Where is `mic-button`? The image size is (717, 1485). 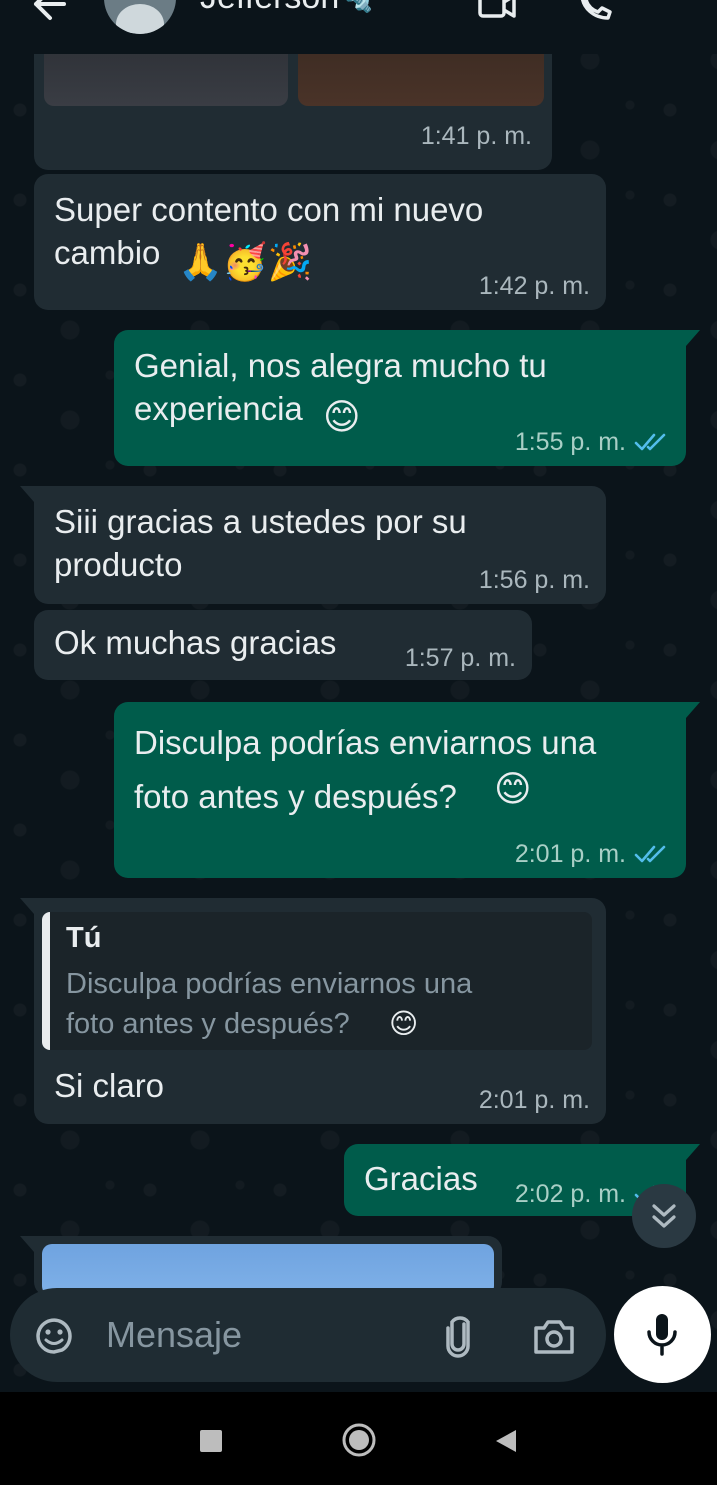
mic-button is located at coordinates (662, 1334).